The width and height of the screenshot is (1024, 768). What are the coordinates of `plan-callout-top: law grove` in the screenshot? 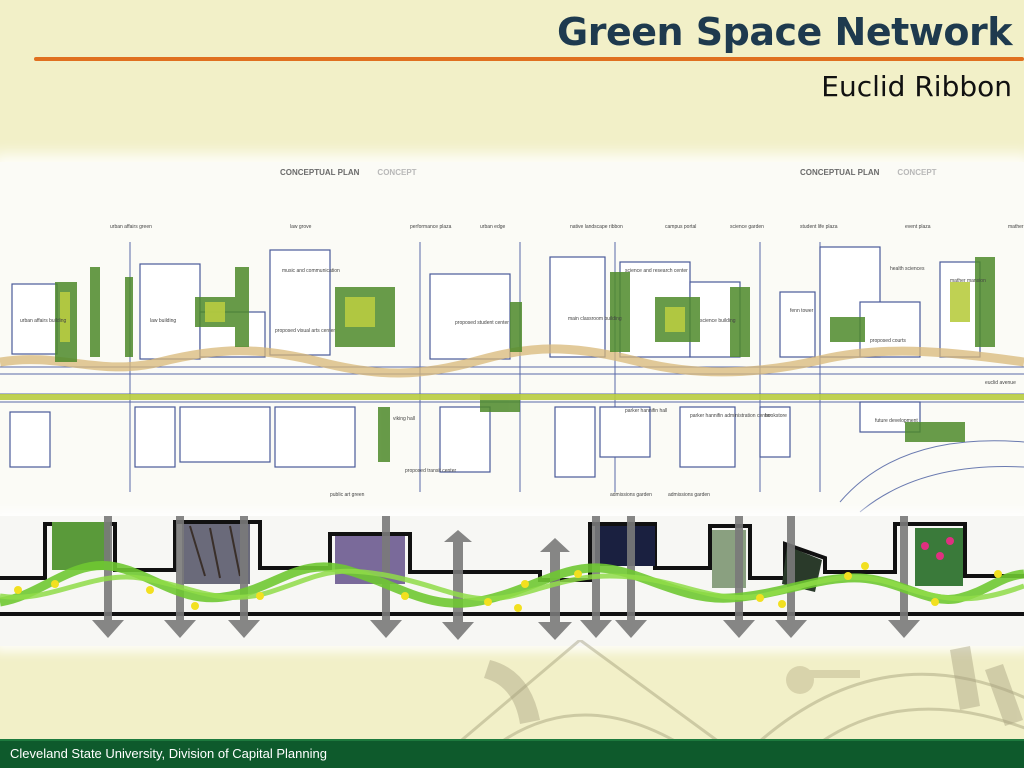 It's located at (301, 227).